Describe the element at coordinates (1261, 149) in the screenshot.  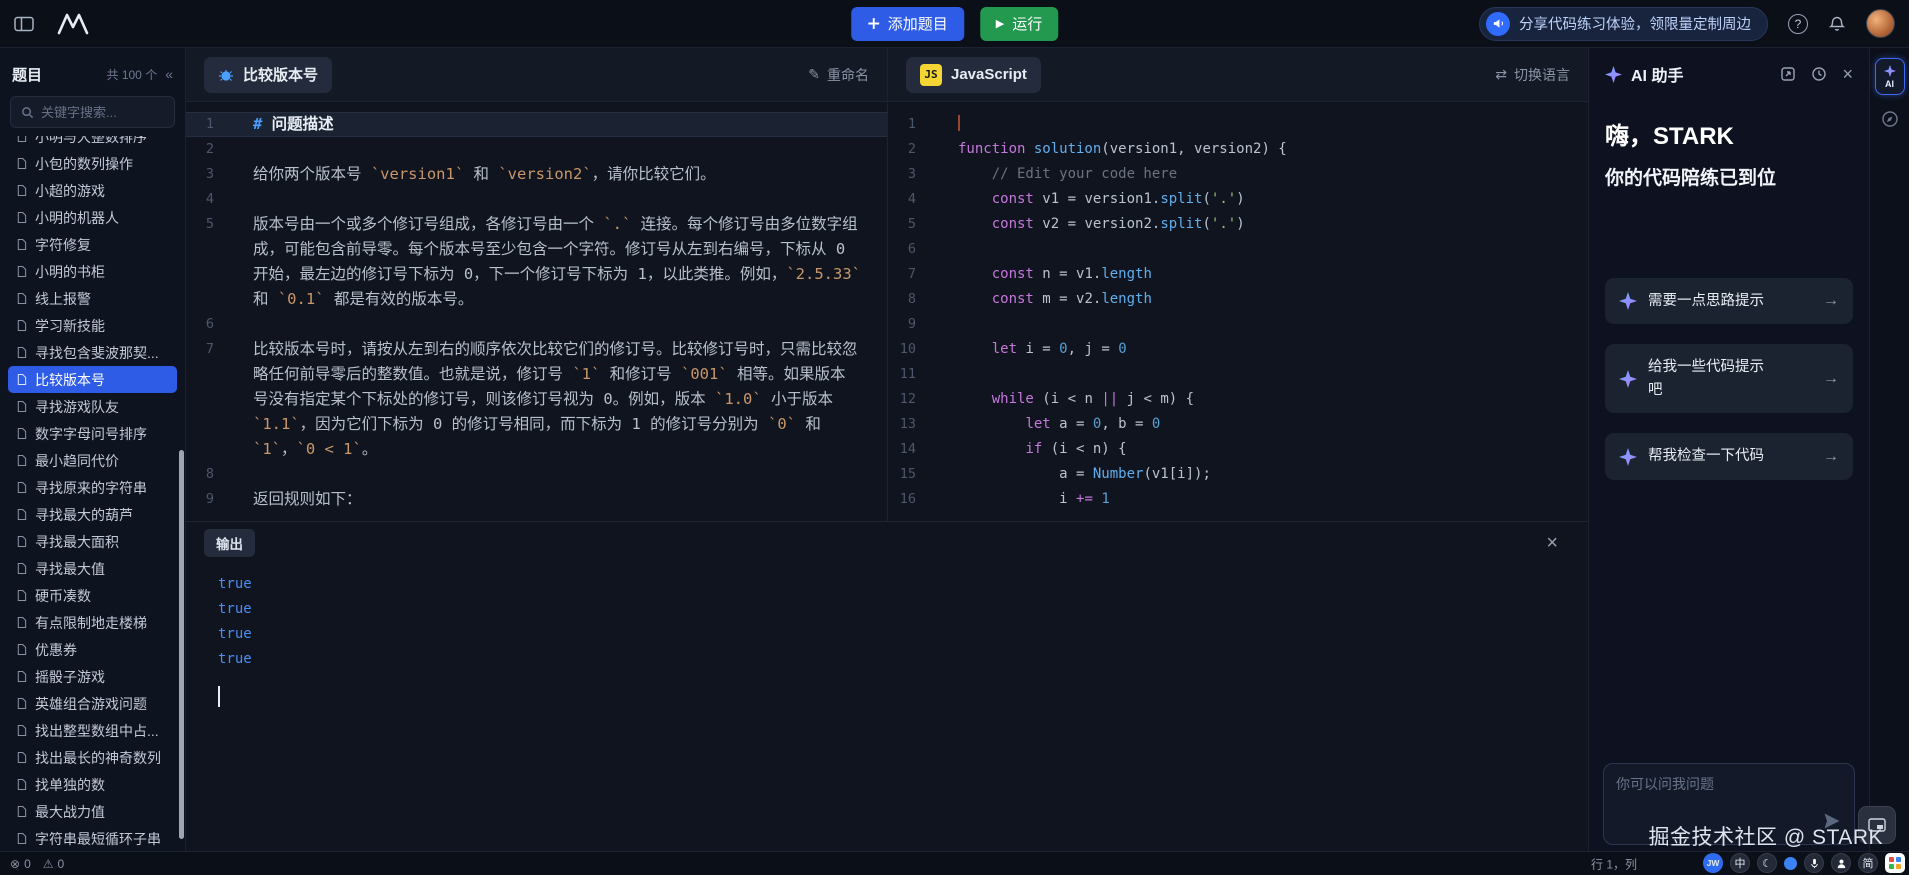
I see `line-content: function solution(version1, version2) {` at that location.